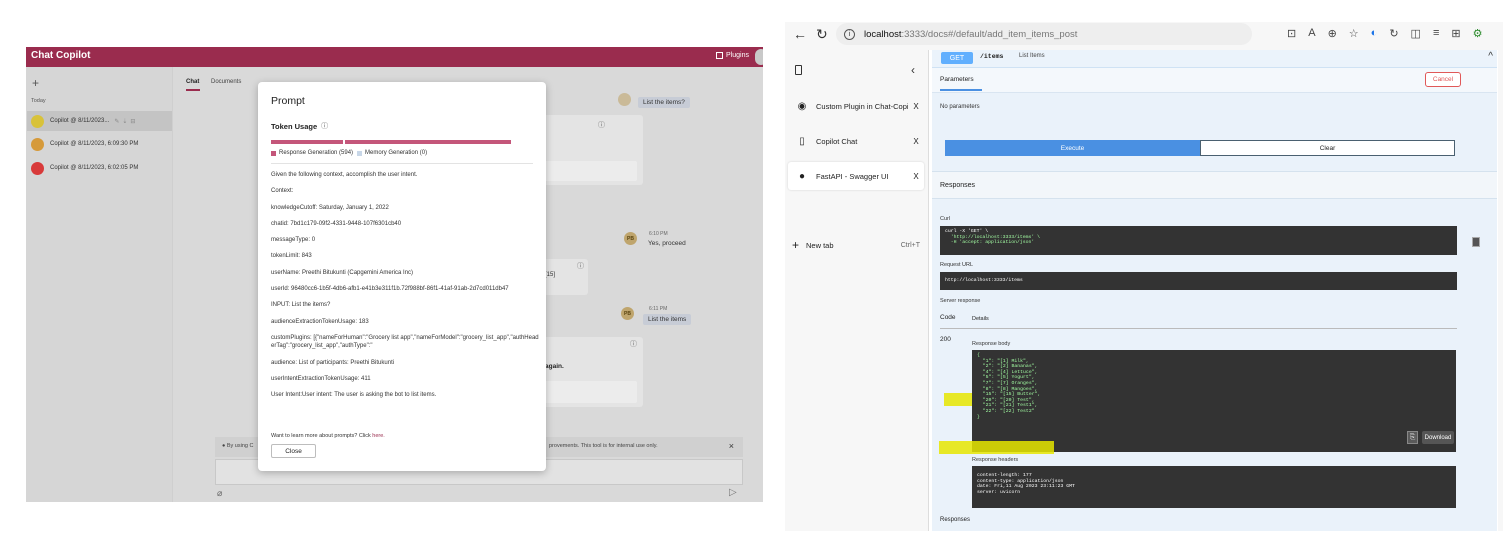 This screenshot has height=548, width=1503. I want to click on copy-icon: ⎘, so click(1412, 437).